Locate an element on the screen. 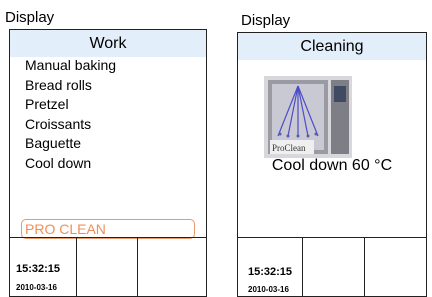 The width and height of the screenshot is (432, 297). proclean-logo-text: ProClean is located at coordinates (289, 148).